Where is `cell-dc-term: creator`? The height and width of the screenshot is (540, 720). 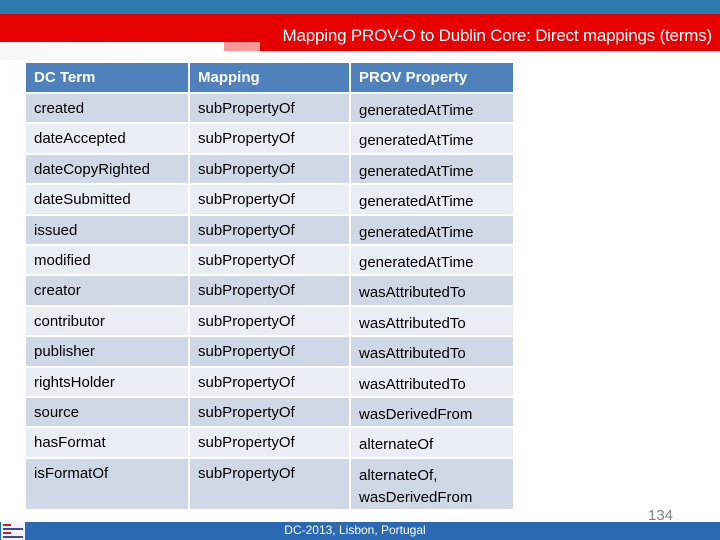 cell-dc-term: creator is located at coordinates (107, 291).